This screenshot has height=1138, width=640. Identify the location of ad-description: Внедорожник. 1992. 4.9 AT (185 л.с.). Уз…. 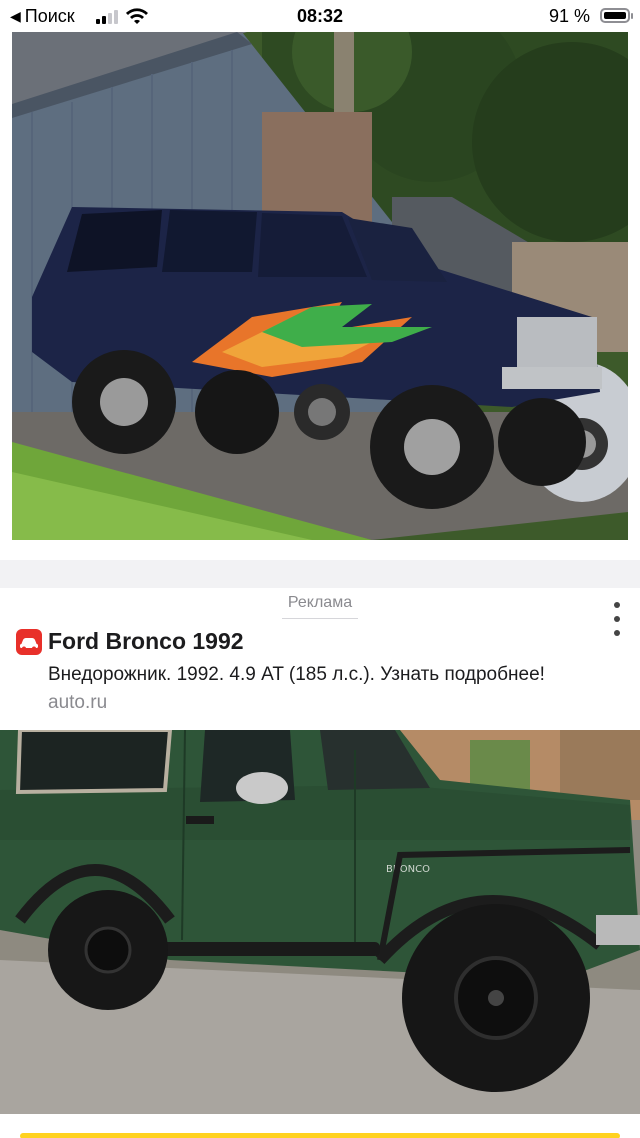
(296, 675).